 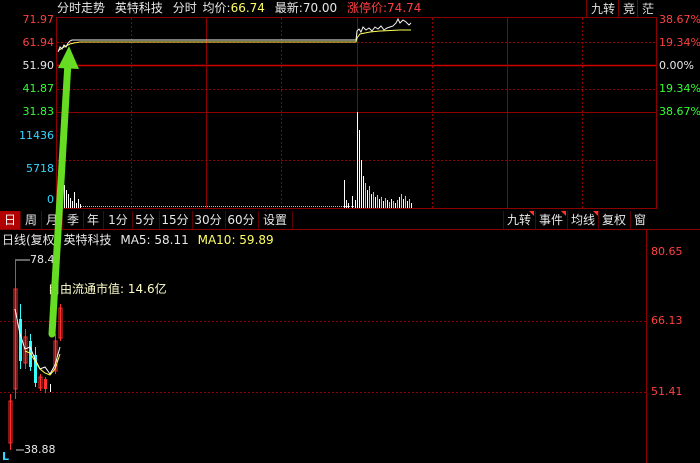 What do you see at coordinates (323, 357) in the screenshot?
I see `kline-grid` at bounding box center [323, 357].